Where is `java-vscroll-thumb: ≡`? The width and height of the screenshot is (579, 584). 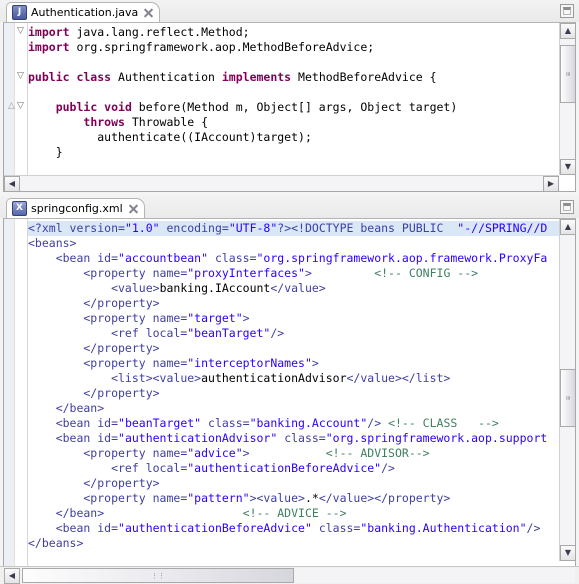 java-vscroll-thumb: ≡ is located at coordinates (567, 74).